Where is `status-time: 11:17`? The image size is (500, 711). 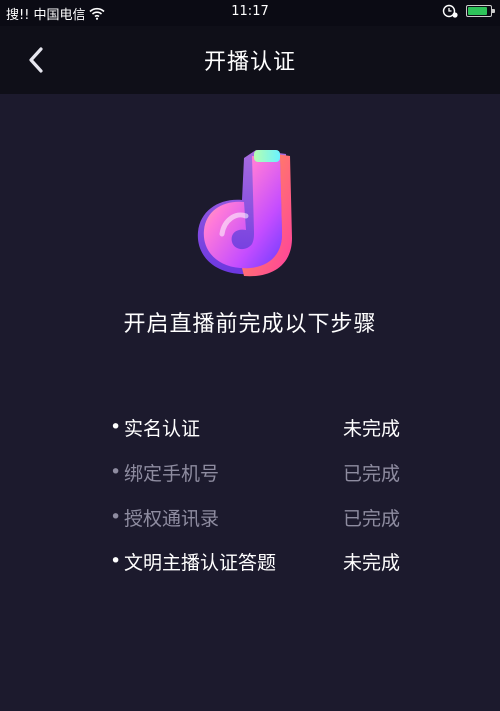
status-time: 11:17 is located at coordinates (250, 11).